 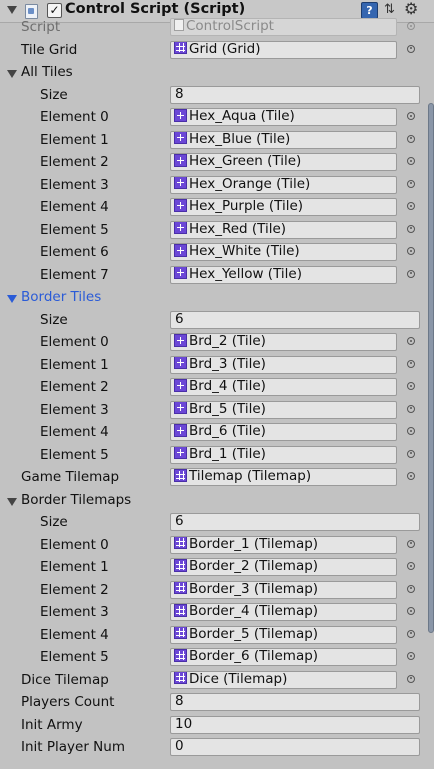 What do you see at coordinates (283, 454) in the screenshot?
I see `border-tiles-element-5-field: Brd_1 (Tile)` at bounding box center [283, 454].